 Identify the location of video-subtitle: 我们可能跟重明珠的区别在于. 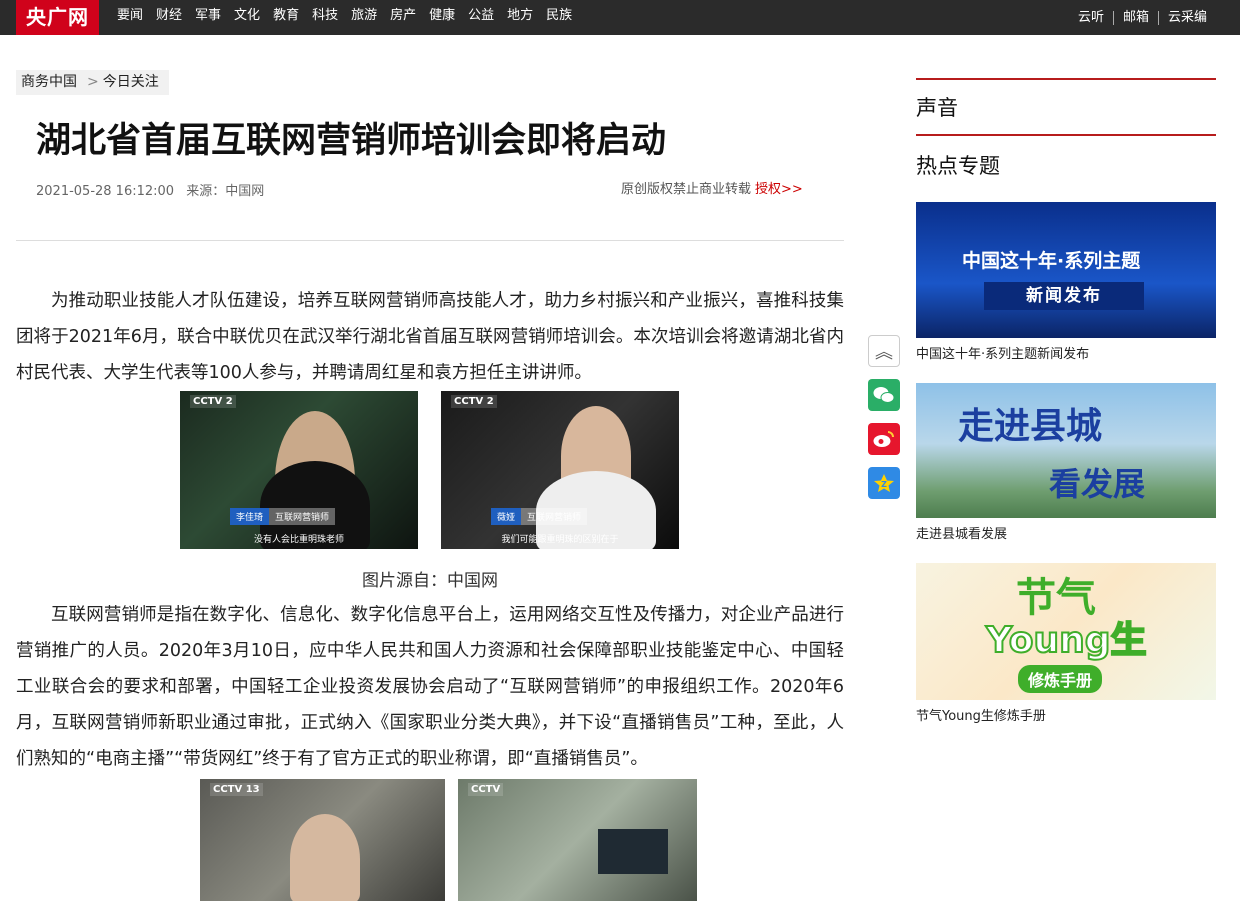
(560, 540).